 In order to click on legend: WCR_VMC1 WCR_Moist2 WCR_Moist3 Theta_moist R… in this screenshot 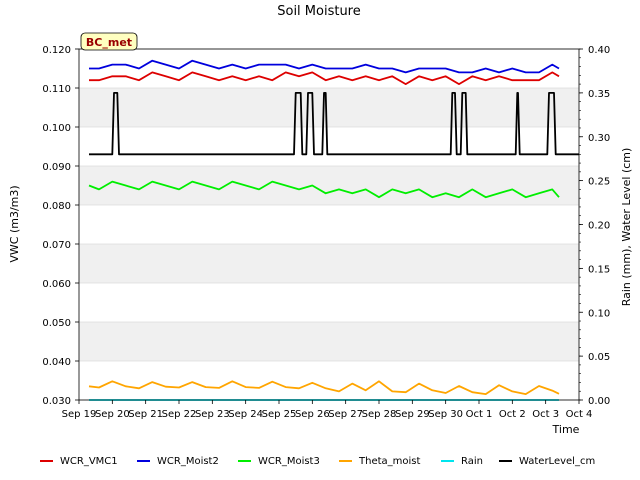, I will do `click(317, 461)`.